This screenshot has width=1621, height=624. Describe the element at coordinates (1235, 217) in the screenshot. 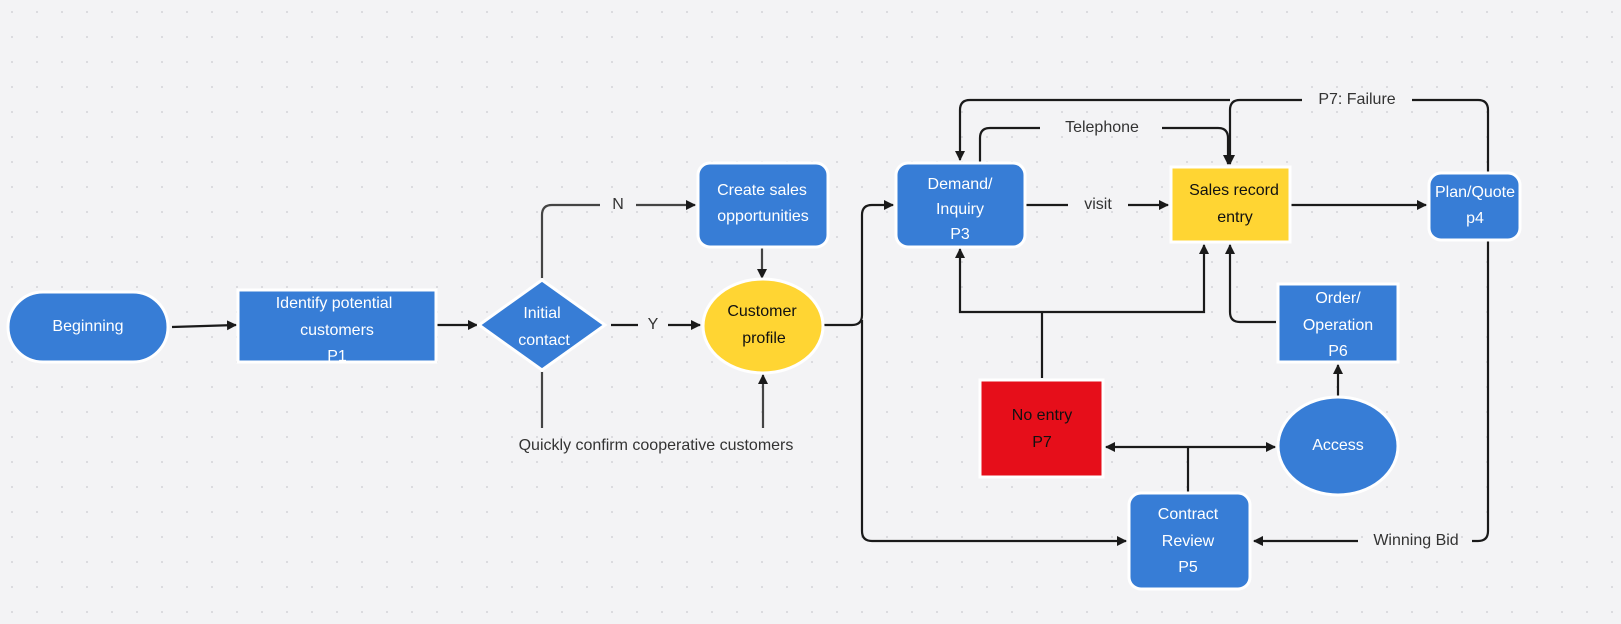

I see `node-text: entry` at that location.